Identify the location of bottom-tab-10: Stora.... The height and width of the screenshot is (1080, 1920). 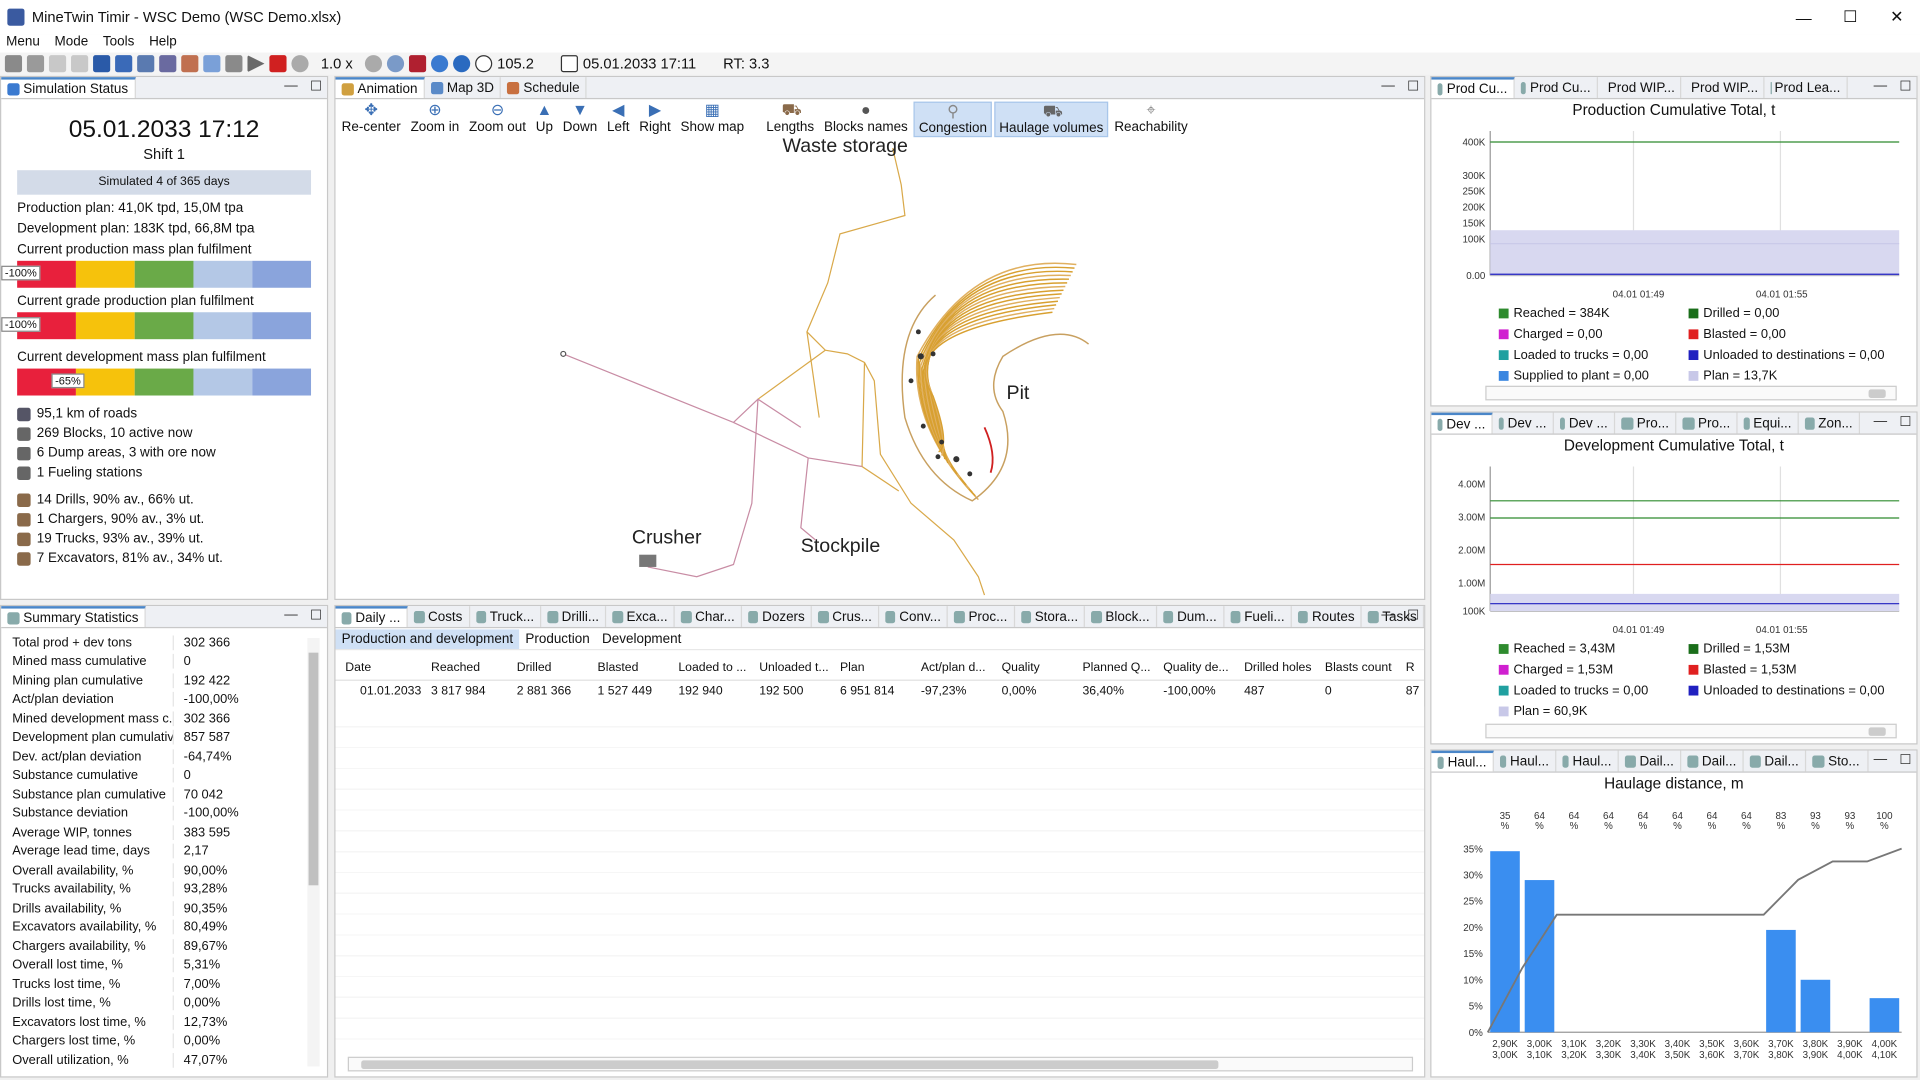
(1050, 616).